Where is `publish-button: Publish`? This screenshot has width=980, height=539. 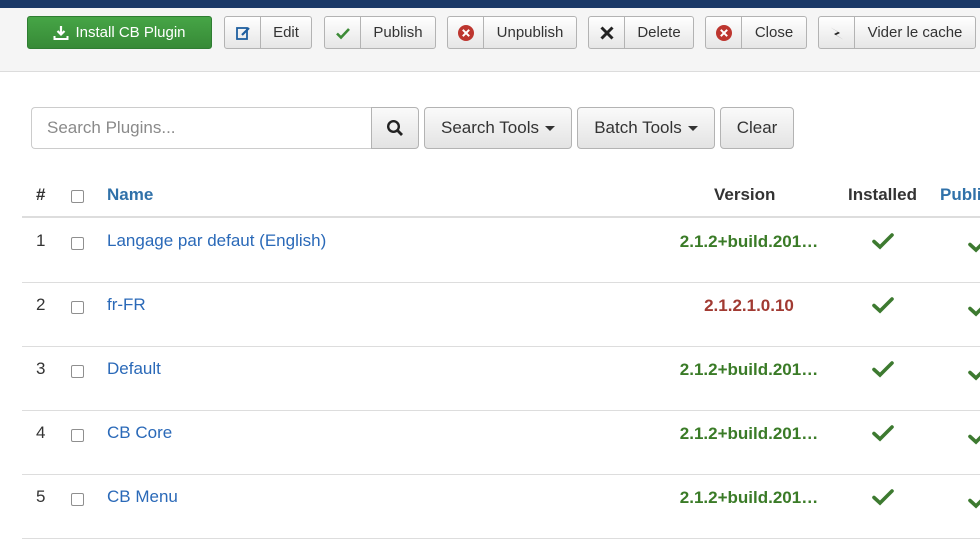
publish-button: Publish is located at coordinates (380, 32).